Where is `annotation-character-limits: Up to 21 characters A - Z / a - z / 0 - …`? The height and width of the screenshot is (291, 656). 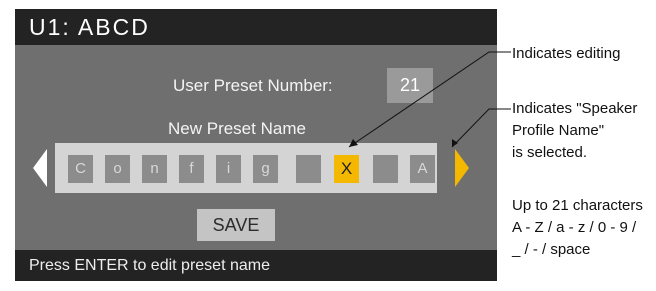 annotation-character-limits: Up to 21 characters A - Z / a - z / 0 - … is located at coordinates (577, 228).